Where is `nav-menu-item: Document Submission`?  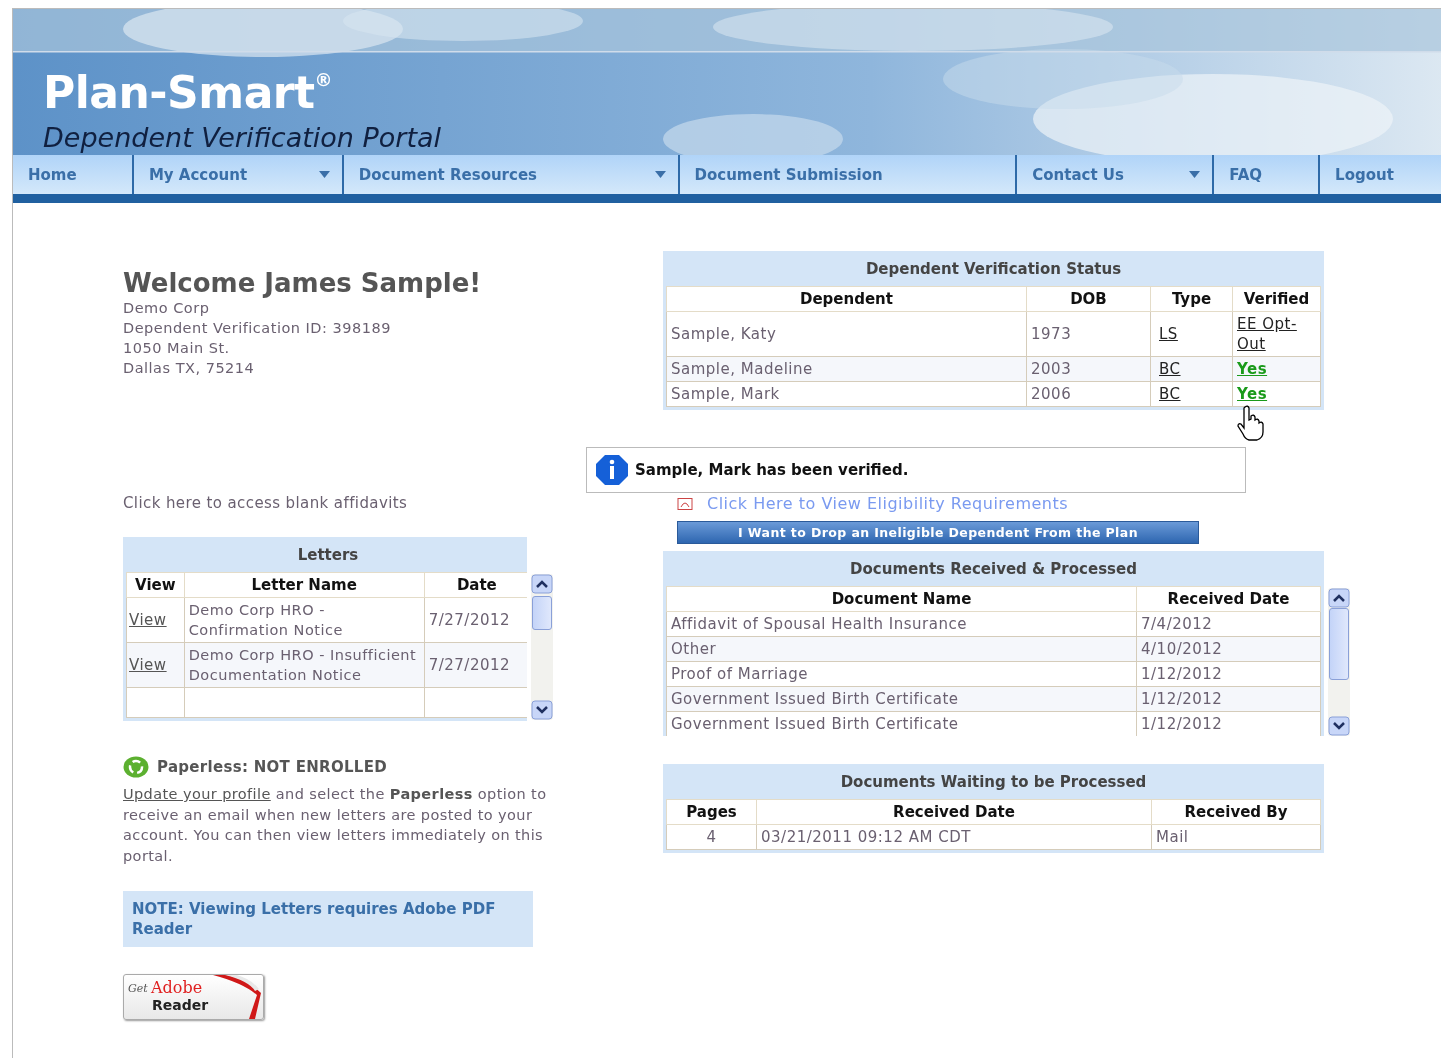
nav-menu-item: Document Submission is located at coordinates (848, 174).